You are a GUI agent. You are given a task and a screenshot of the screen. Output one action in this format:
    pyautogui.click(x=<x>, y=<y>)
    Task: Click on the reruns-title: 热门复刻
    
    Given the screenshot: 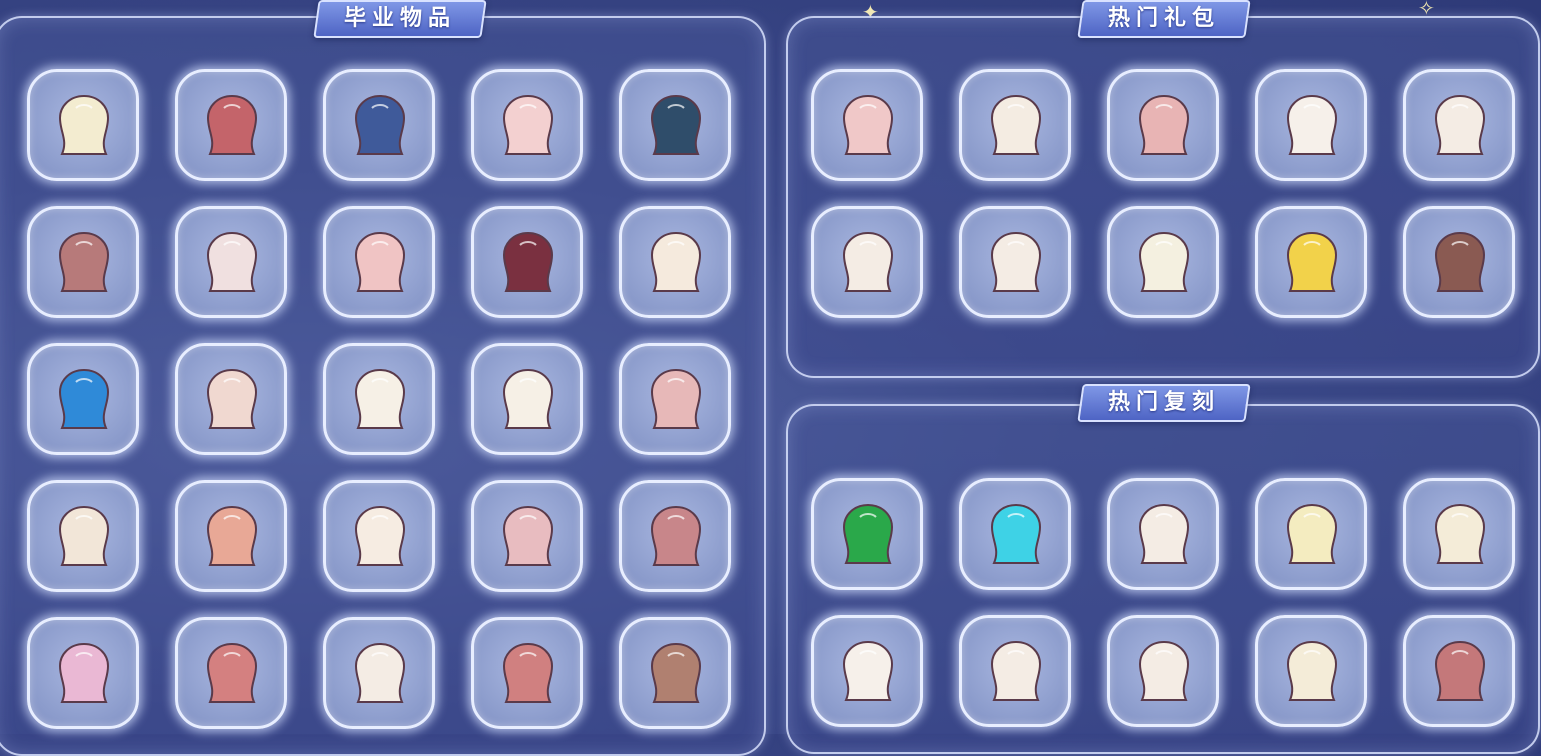 What is the action you would take?
    pyautogui.click(x=1164, y=403)
    